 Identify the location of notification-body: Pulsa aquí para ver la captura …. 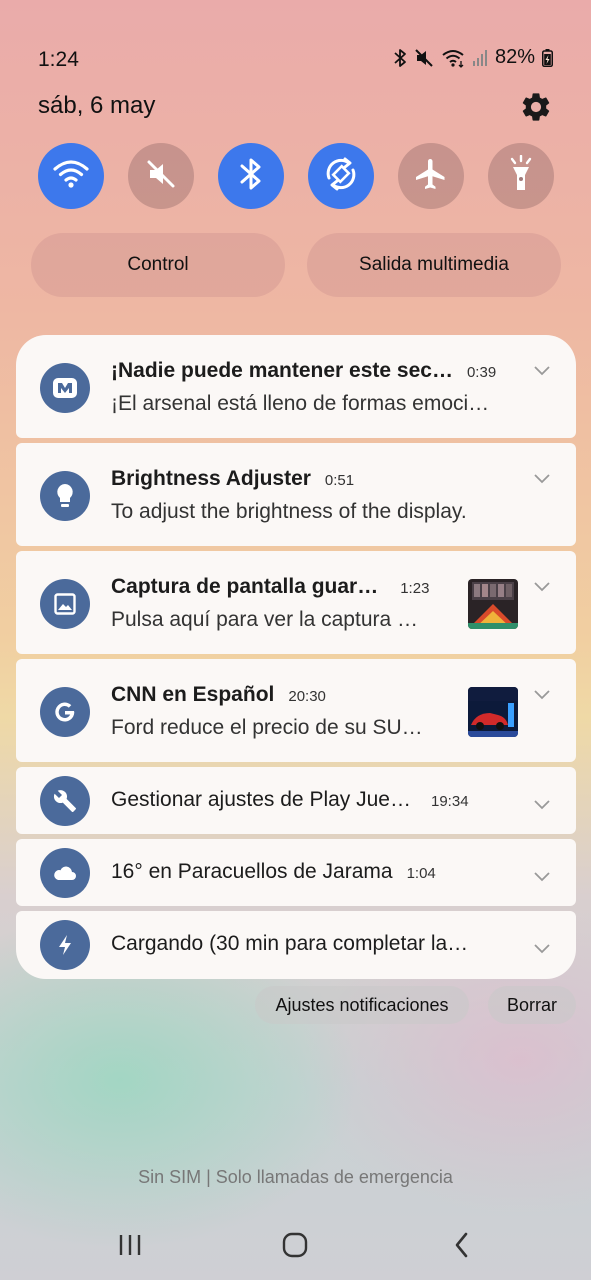
(265, 619).